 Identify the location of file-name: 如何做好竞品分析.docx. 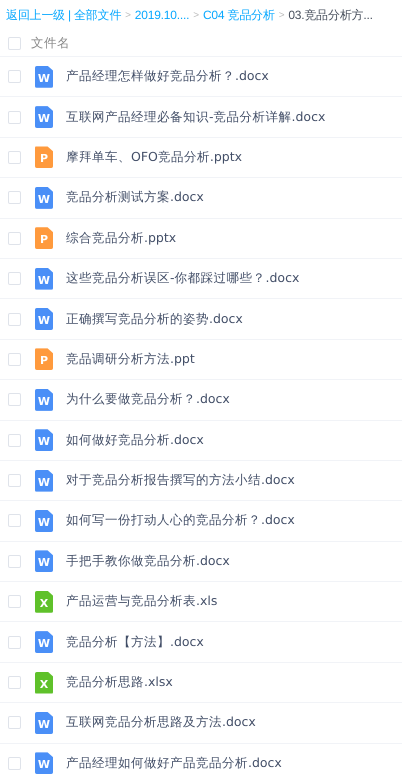
(135, 440).